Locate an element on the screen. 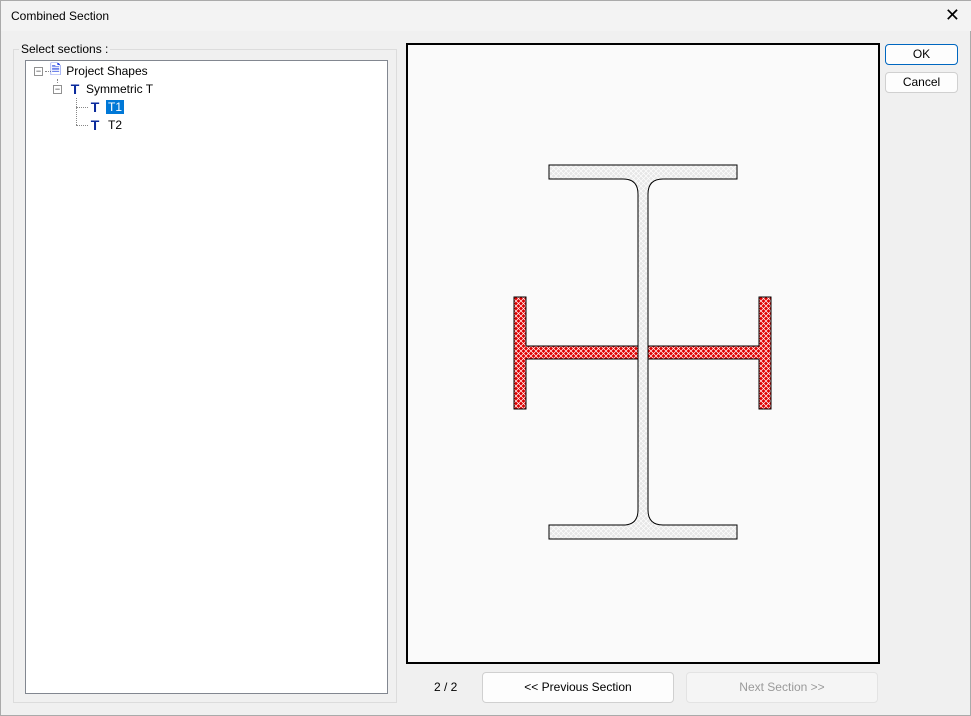  page-indicator: 2 / 2 is located at coordinates (446, 687).